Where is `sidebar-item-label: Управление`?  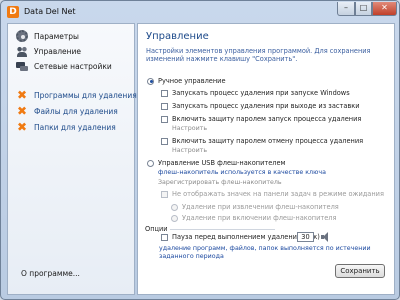
sidebar-item-label: Управление is located at coordinates (58, 51).